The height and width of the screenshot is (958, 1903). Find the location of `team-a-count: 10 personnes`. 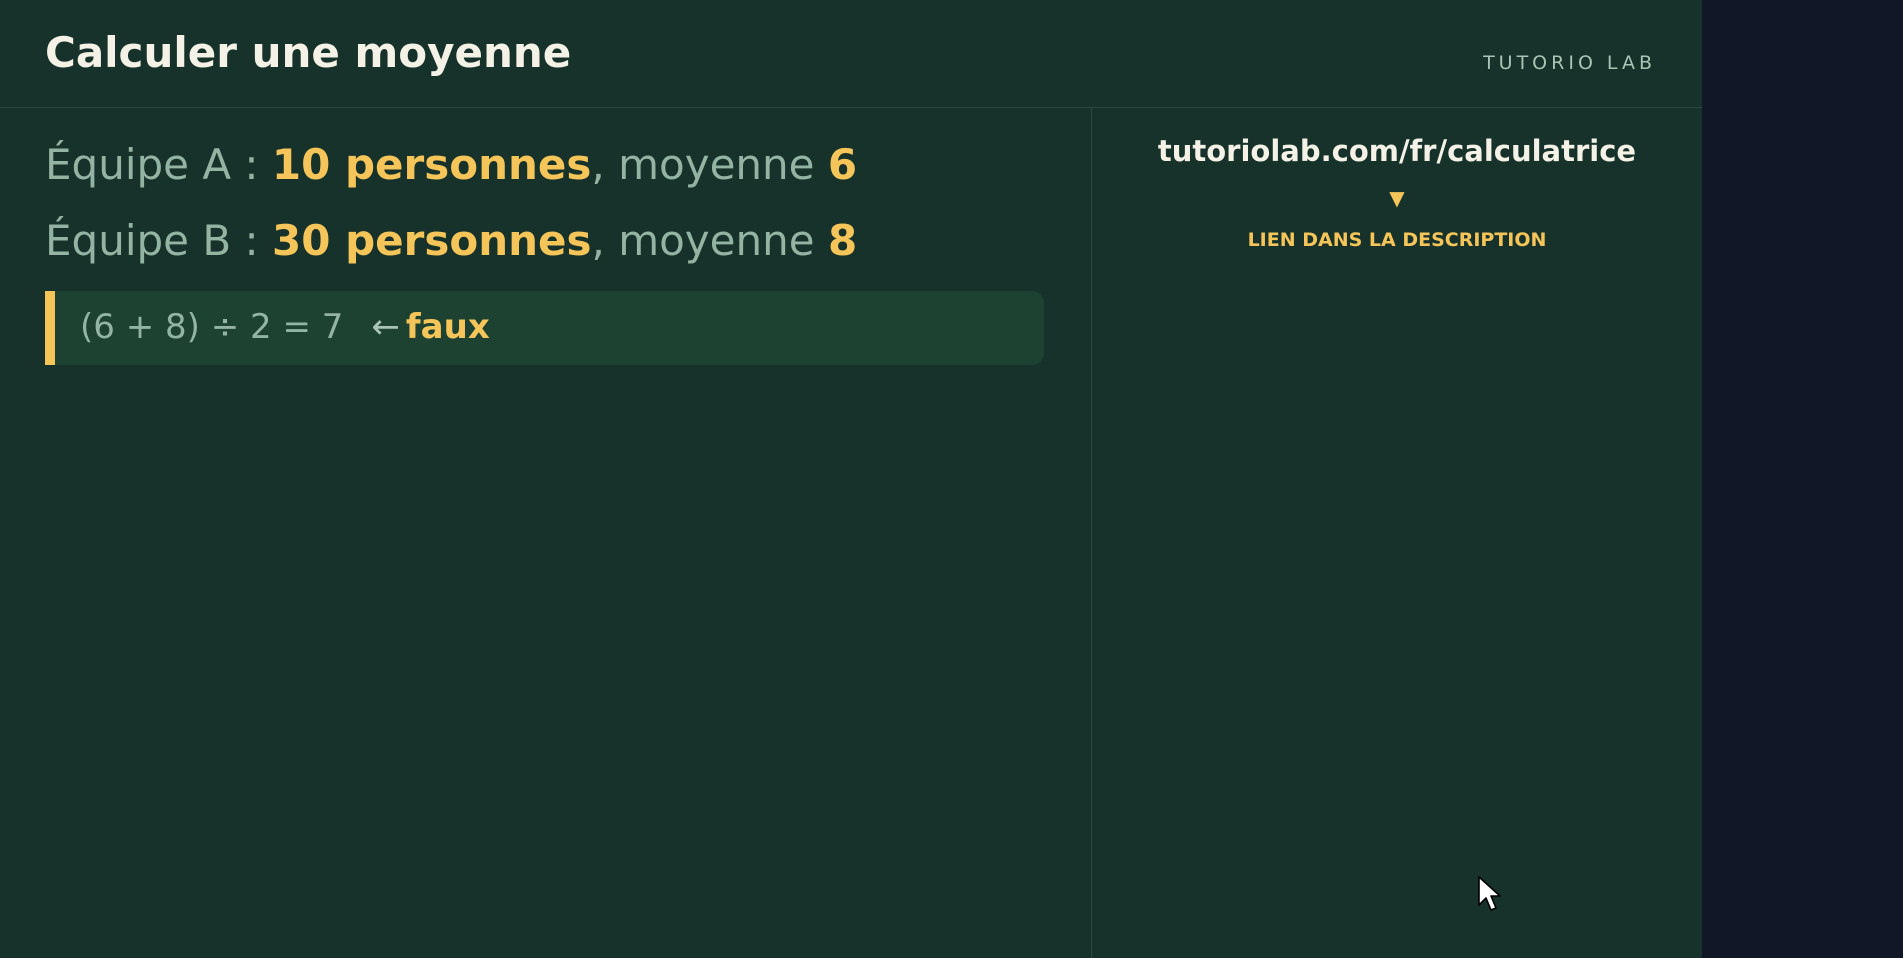

team-a-count: 10 personnes is located at coordinates (431, 164).